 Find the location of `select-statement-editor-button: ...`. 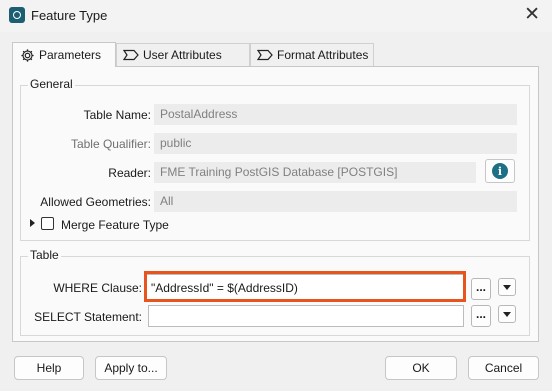

select-statement-editor-button: ... is located at coordinates (481, 316).